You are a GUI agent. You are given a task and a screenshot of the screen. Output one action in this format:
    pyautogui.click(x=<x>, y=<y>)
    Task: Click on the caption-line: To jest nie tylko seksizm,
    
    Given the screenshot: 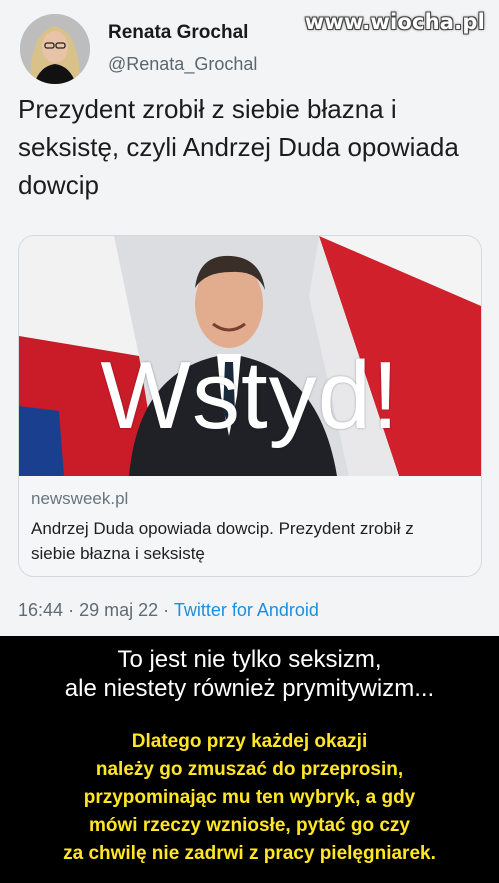 What is the action you would take?
    pyautogui.click(x=249, y=659)
    